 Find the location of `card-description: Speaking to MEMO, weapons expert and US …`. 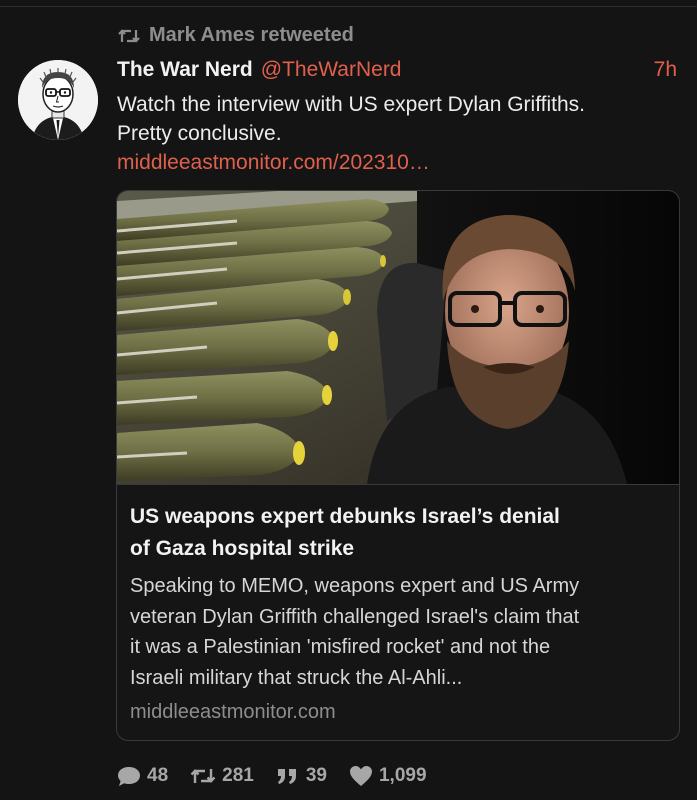

card-description: Speaking to MEMO, weapons expert and US … is located at coordinates (400, 632).